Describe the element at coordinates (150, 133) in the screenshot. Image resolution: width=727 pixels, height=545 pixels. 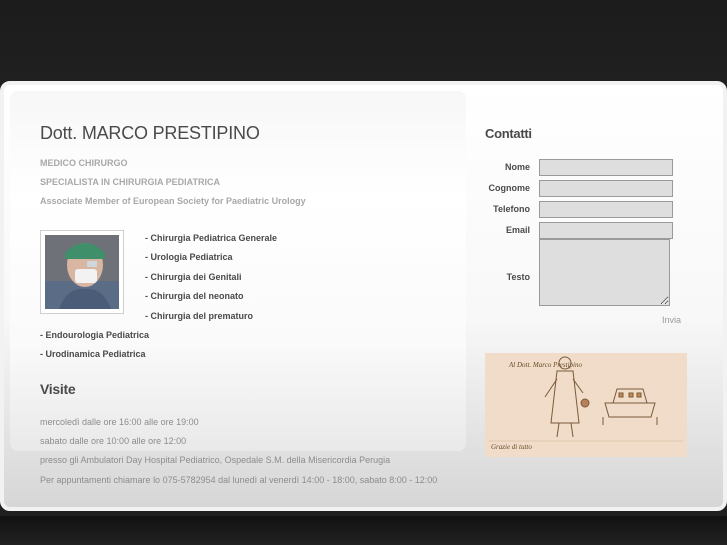
I see `page-title: Dott. MARCO PRESTIPINO` at that location.